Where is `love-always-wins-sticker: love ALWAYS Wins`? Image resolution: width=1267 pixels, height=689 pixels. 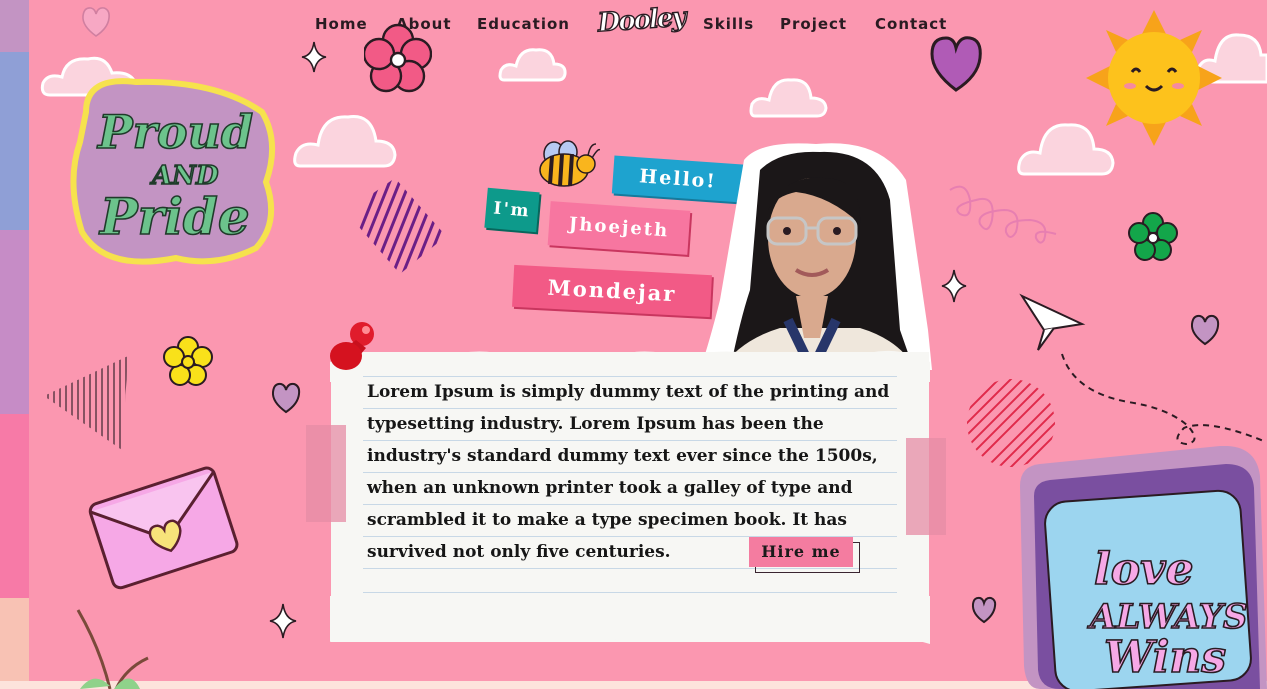 love-always-wins-sticker: love ALWAYS Wins is located at coordinates (1143, 567).